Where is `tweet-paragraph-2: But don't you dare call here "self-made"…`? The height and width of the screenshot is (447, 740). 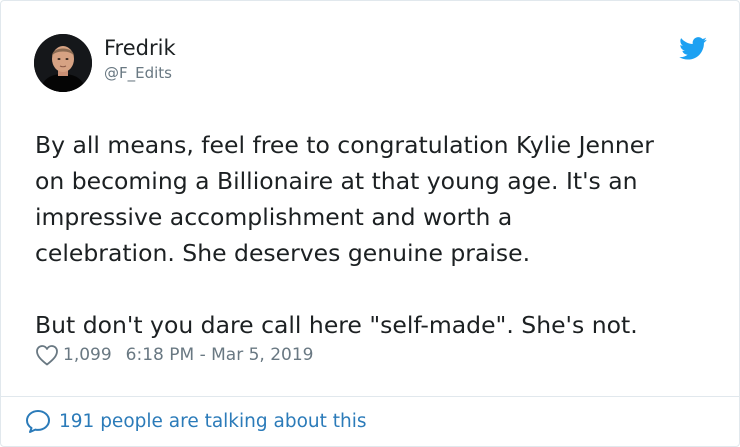
tweet-paragraph-2: But don't you dare call here "self-made"… is located at coordinates (336, 325).